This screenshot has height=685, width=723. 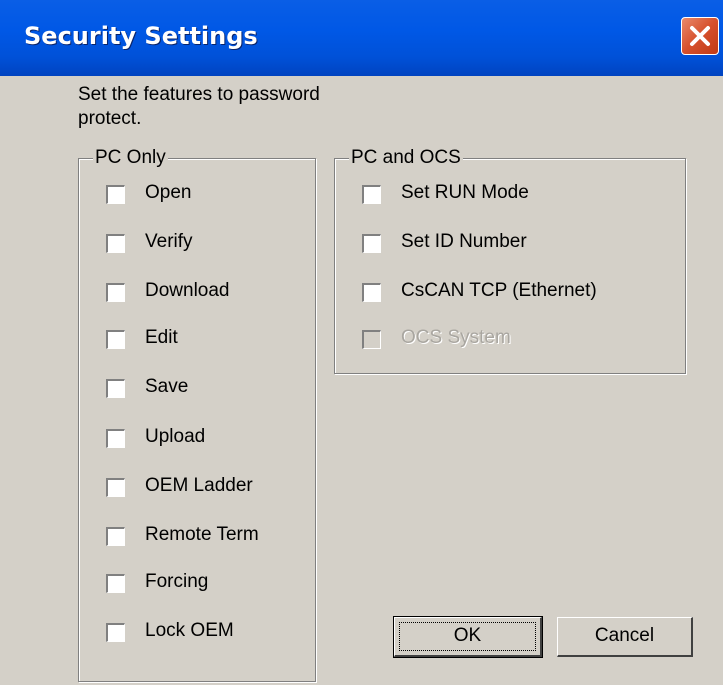 What do you see at coordinates (130, 158) in the screenshot?
I see `pc-only-group-label: PC Only` at bounding box center [130, 158].